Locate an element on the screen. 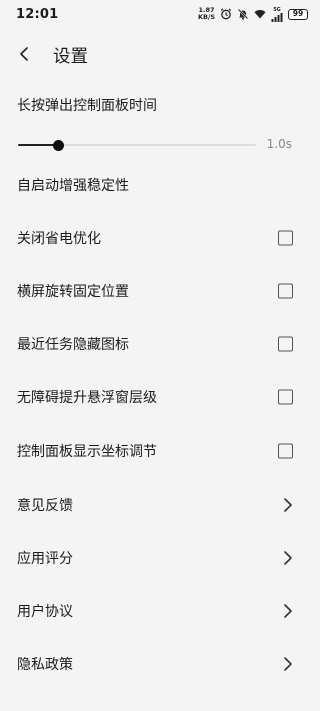 This screenshot has width=320, height=711. battery-icon: 99 is located at coordinates (298, 14).